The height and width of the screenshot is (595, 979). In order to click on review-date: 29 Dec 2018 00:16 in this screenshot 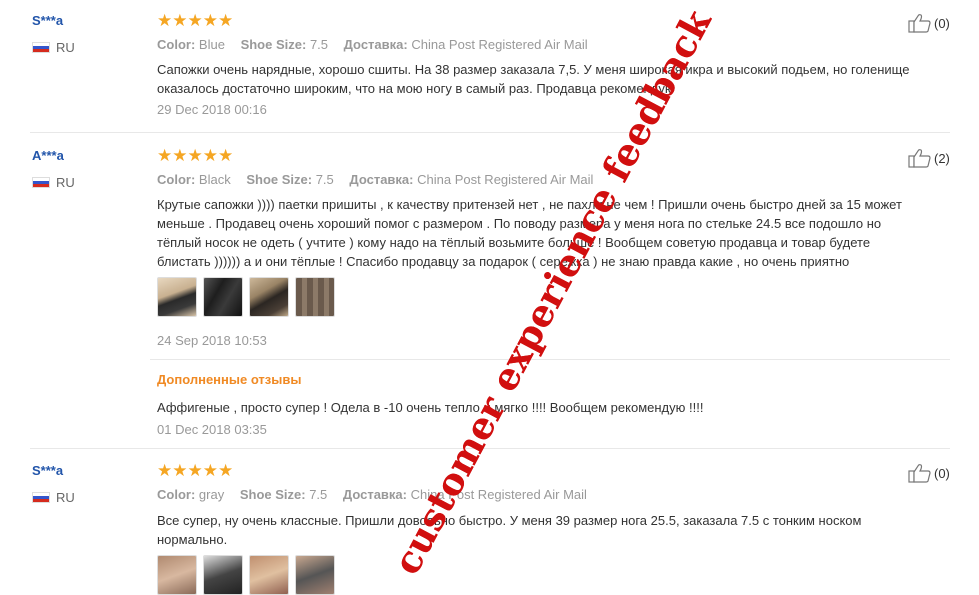, I will do `click(212, 109)`.